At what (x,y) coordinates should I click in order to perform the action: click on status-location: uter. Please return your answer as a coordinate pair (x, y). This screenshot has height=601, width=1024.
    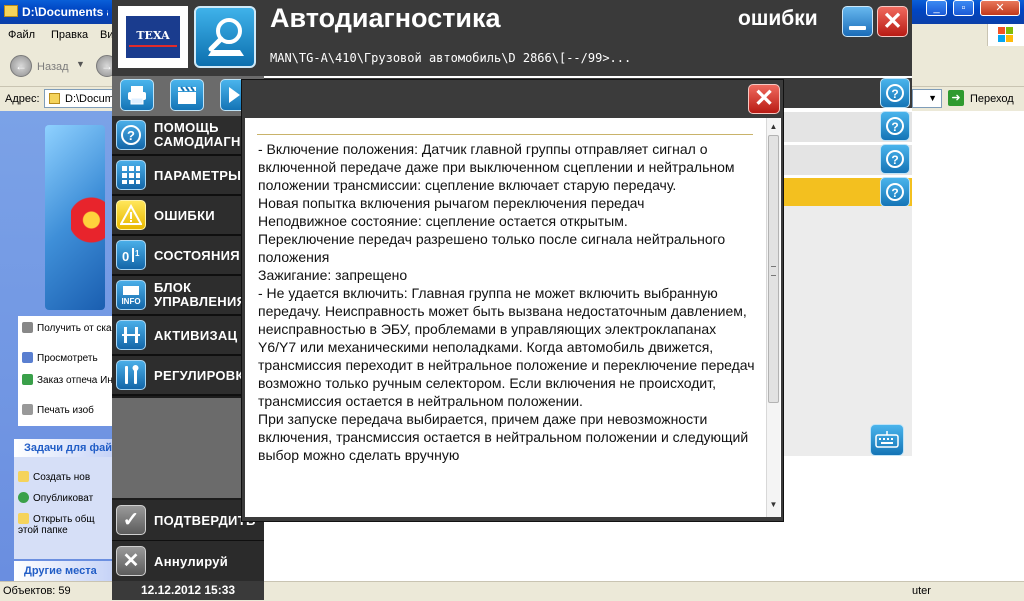
    Looking at the image, I should click on (921, 591).